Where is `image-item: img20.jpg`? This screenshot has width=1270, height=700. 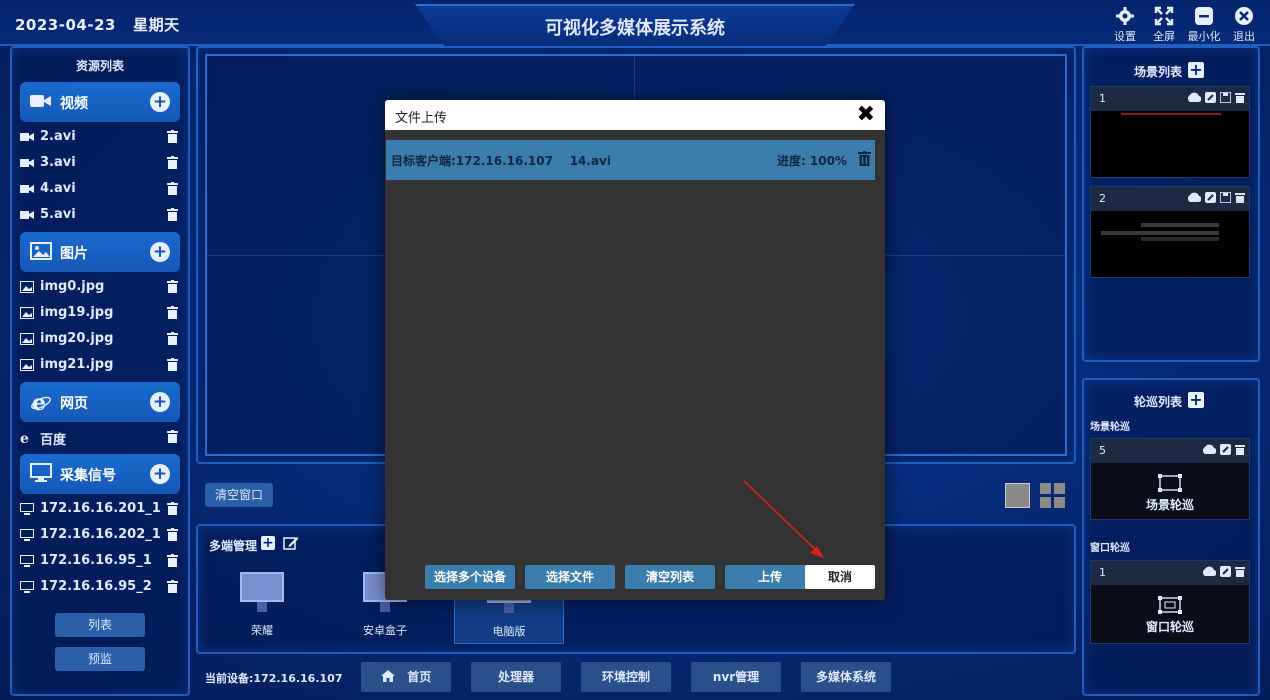
image-item: img20.jpg is located at coordinates (99, 340).